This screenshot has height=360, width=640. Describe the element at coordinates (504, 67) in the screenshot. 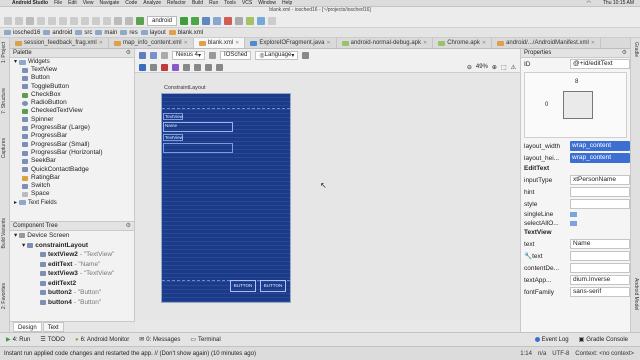

I see `zoom-fit-icon: ⬚` at that location.